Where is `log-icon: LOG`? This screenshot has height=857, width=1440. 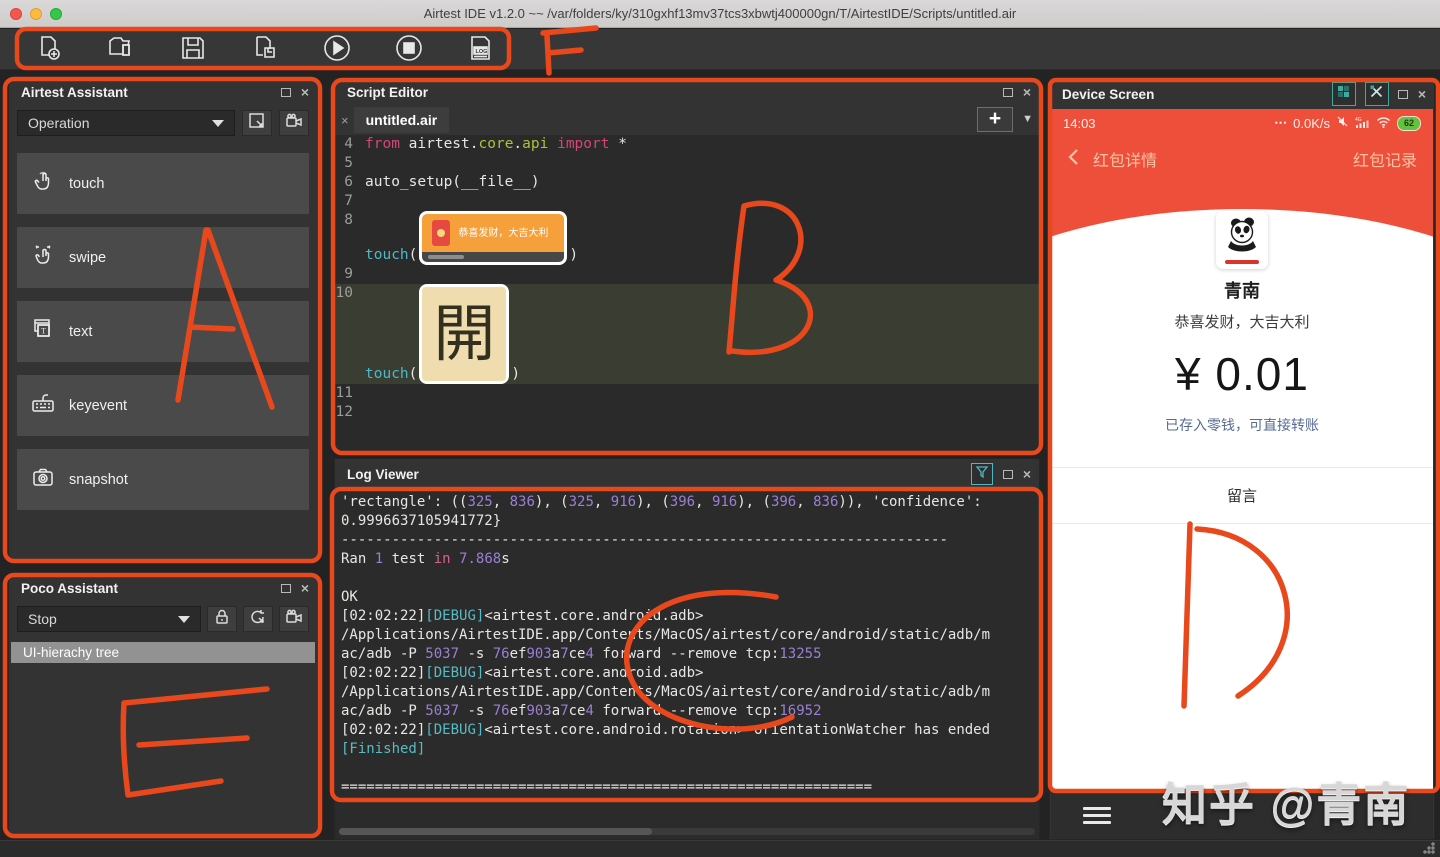
log-icon: LOG is located at coordinates (481, 49).